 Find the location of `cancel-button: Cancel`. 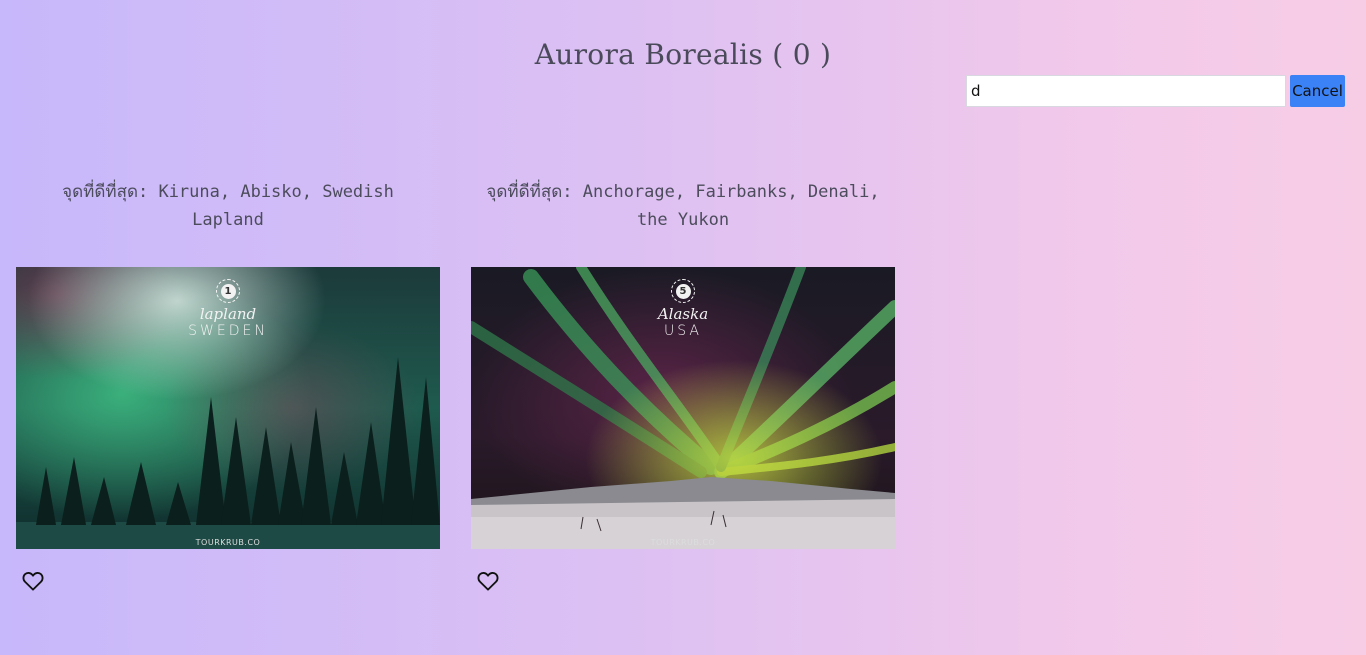

cancel-button: Cancel is located at coordinates (1317, 91).